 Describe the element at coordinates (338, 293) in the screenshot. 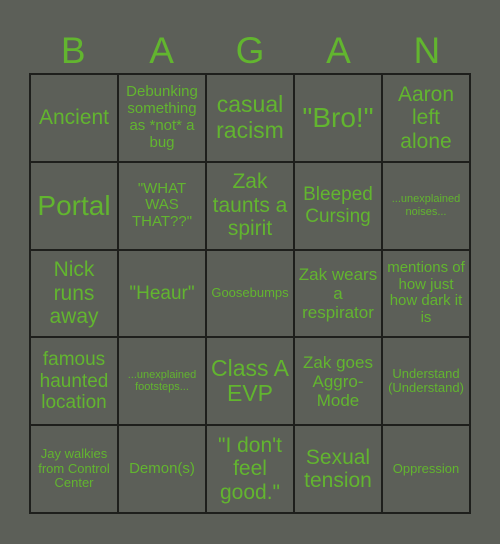

I see `bingo-cell: Zak wears a respirator` at that location.